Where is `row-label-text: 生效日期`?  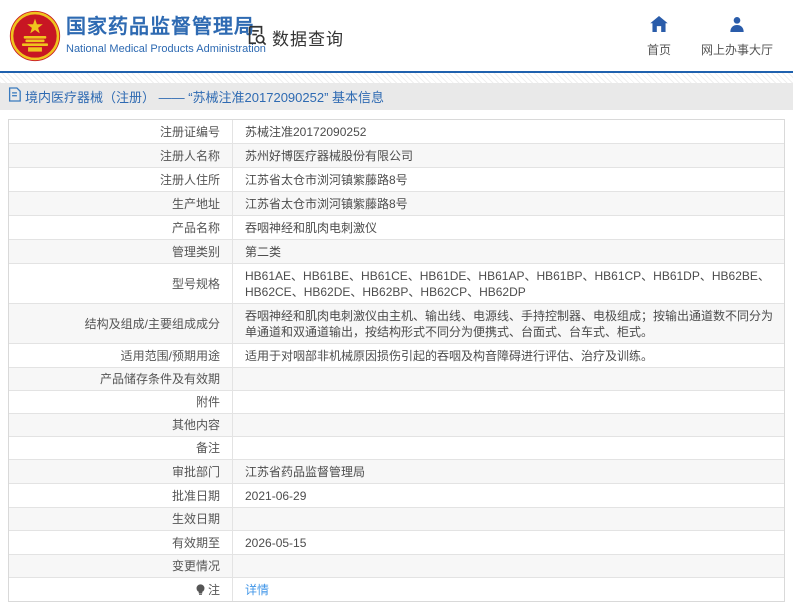
row-label-text: 生效日期 is located at coordinates (195, 519).